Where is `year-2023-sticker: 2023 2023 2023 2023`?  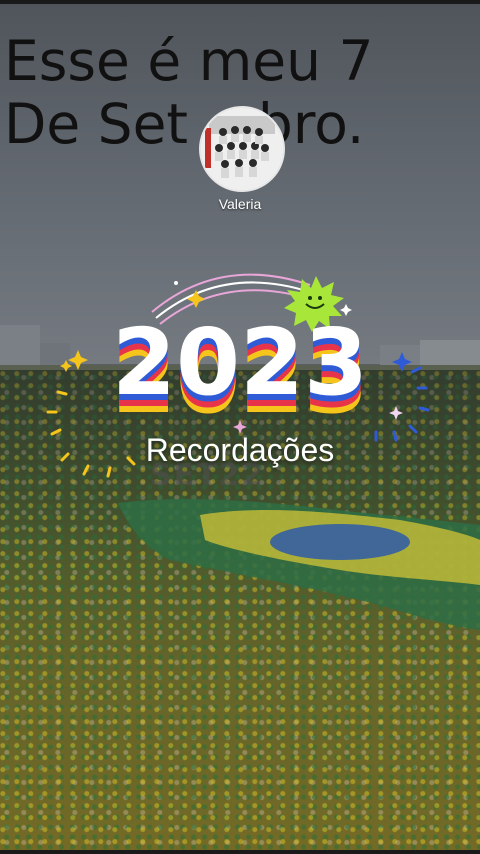 year-2023-sticker: 2023 2023 2023 2023 is located at coordinates (240, 372).